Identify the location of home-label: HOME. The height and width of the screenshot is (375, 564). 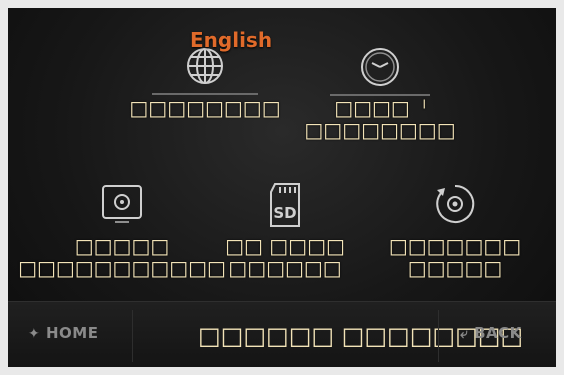
(72, 333).